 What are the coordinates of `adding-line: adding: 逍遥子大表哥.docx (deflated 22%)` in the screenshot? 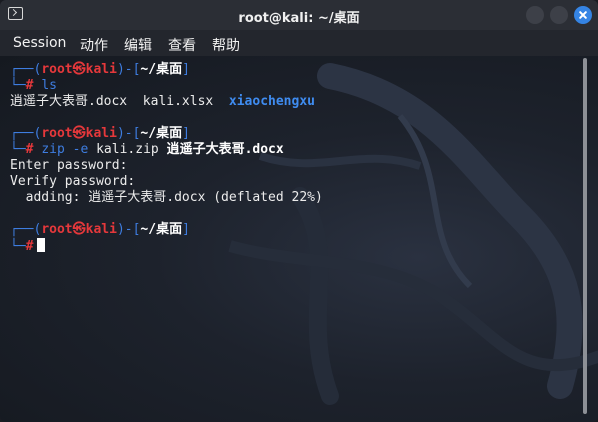 It's located at (166, 197).